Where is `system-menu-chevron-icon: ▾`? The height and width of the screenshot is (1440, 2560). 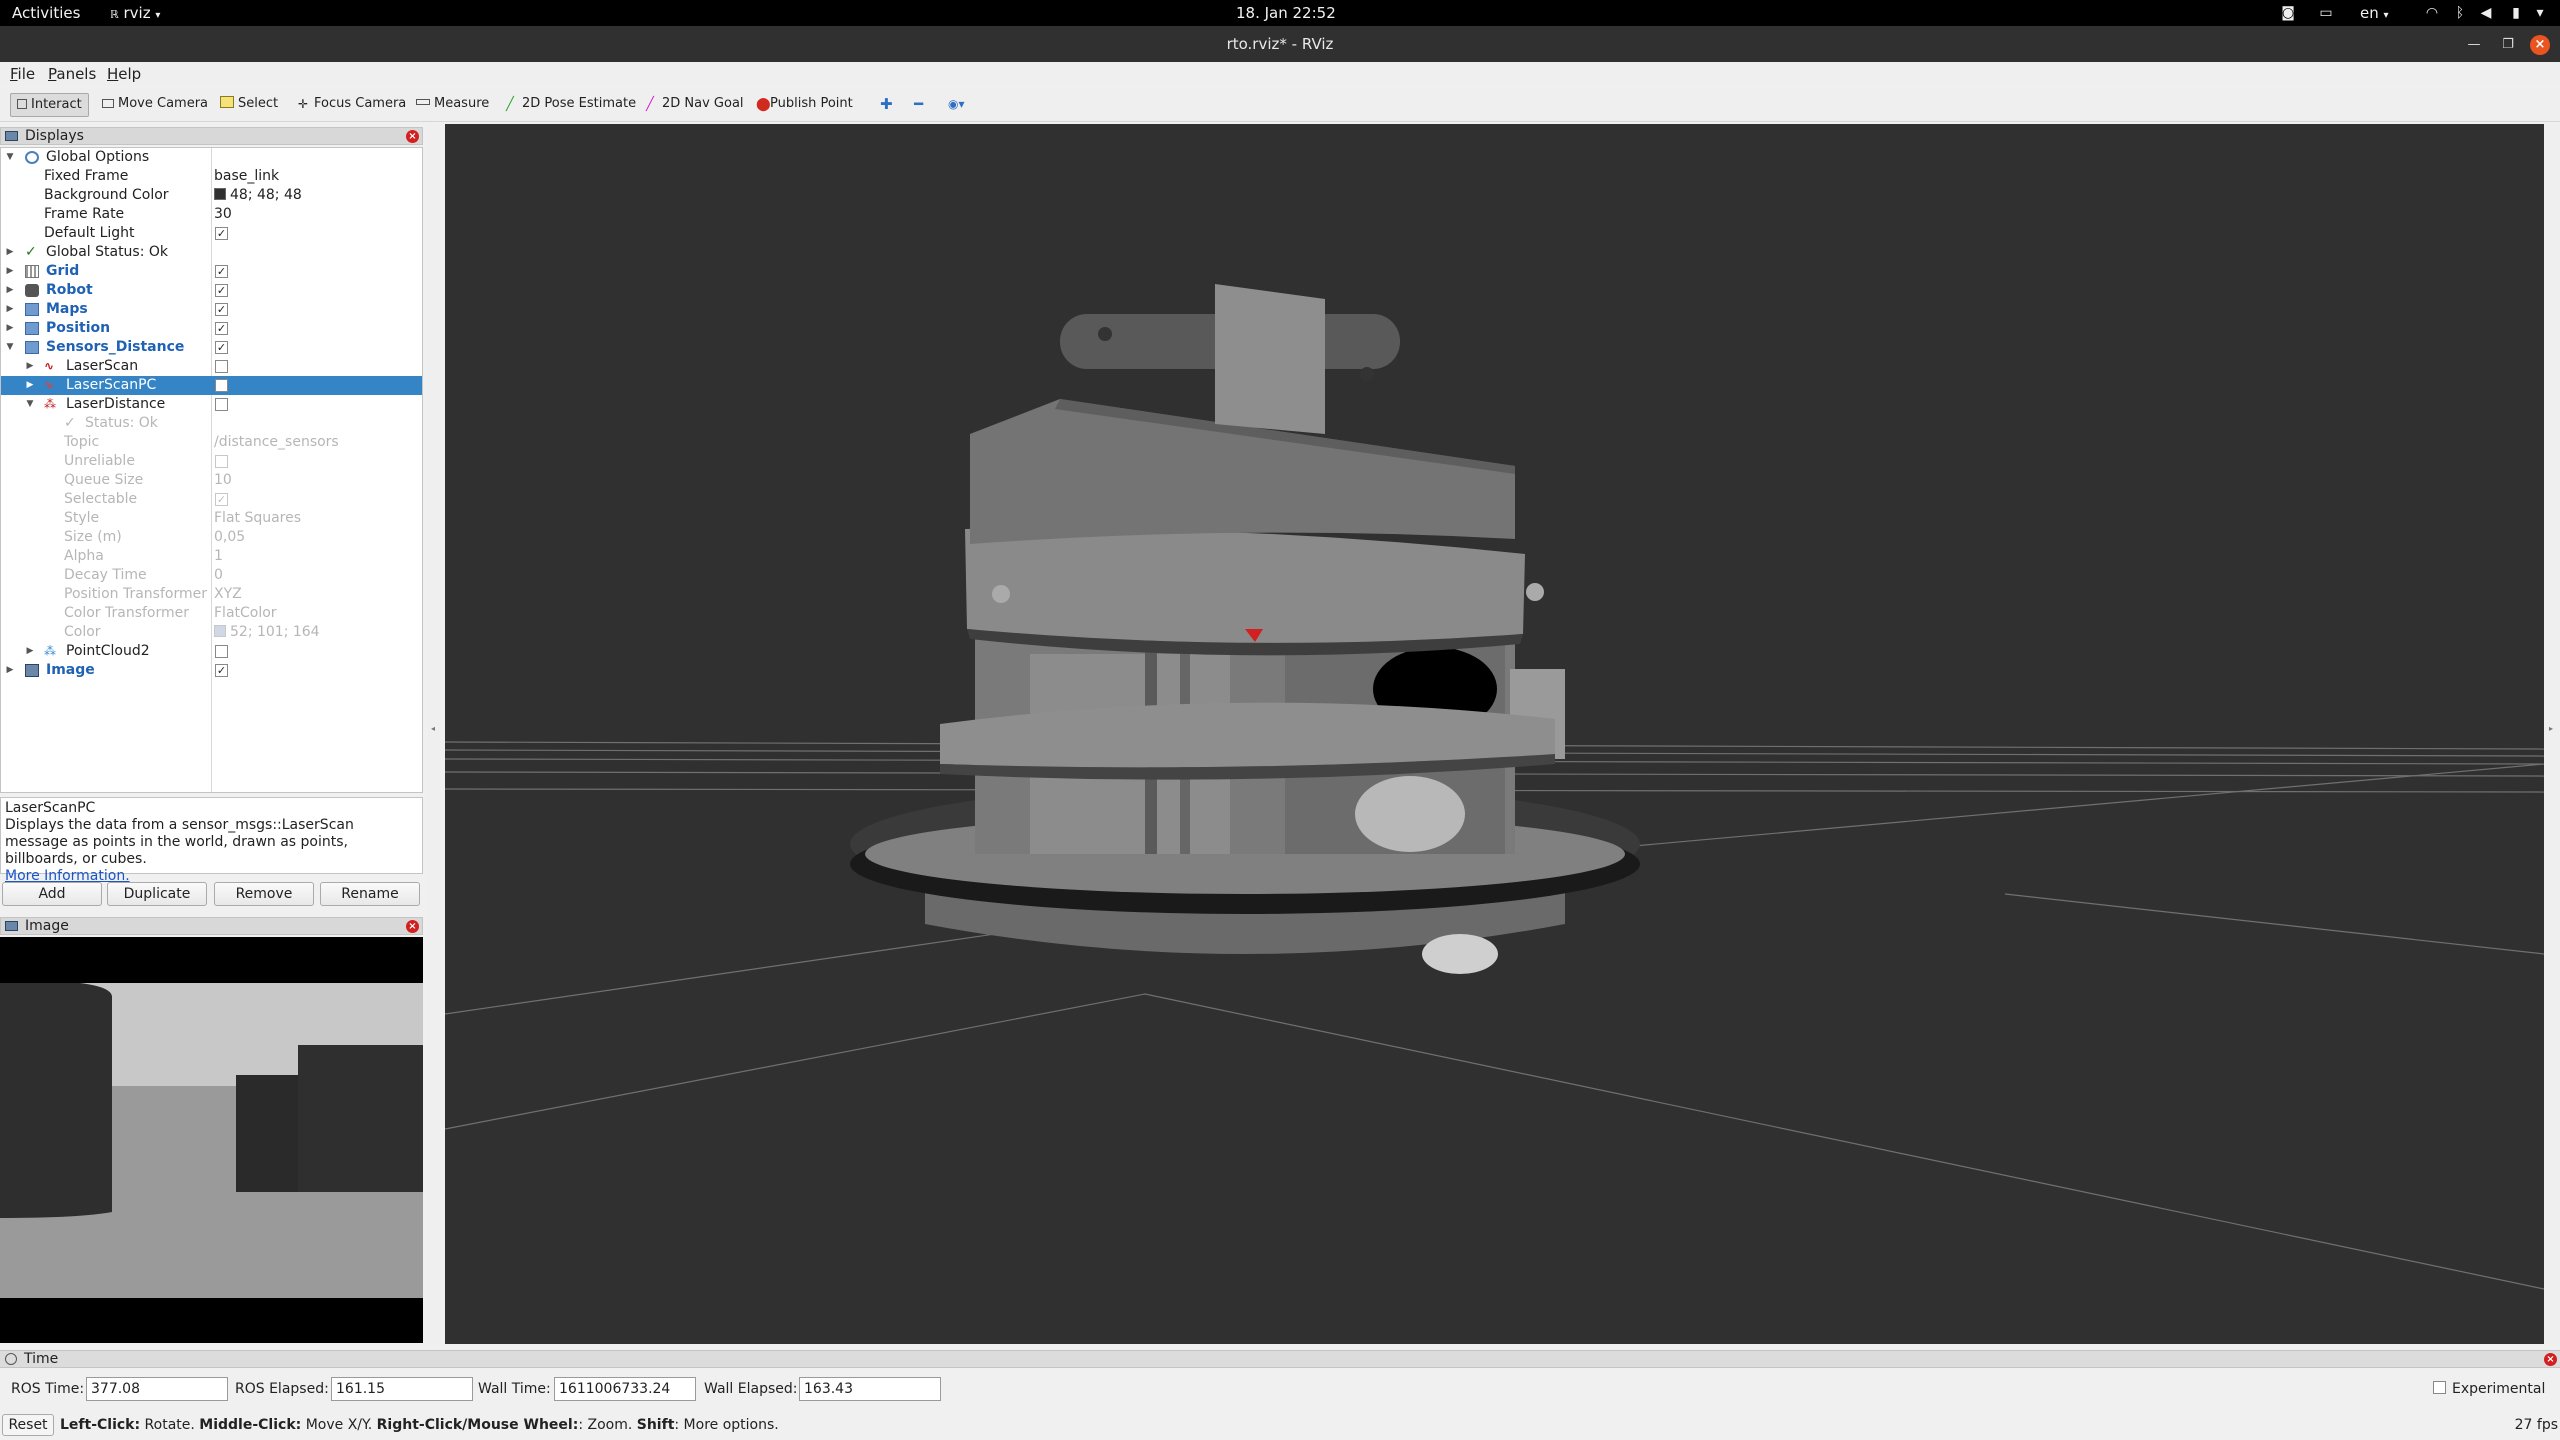
system-menu-chevron-icon: ▾ is located at coordinates (2540, 13).